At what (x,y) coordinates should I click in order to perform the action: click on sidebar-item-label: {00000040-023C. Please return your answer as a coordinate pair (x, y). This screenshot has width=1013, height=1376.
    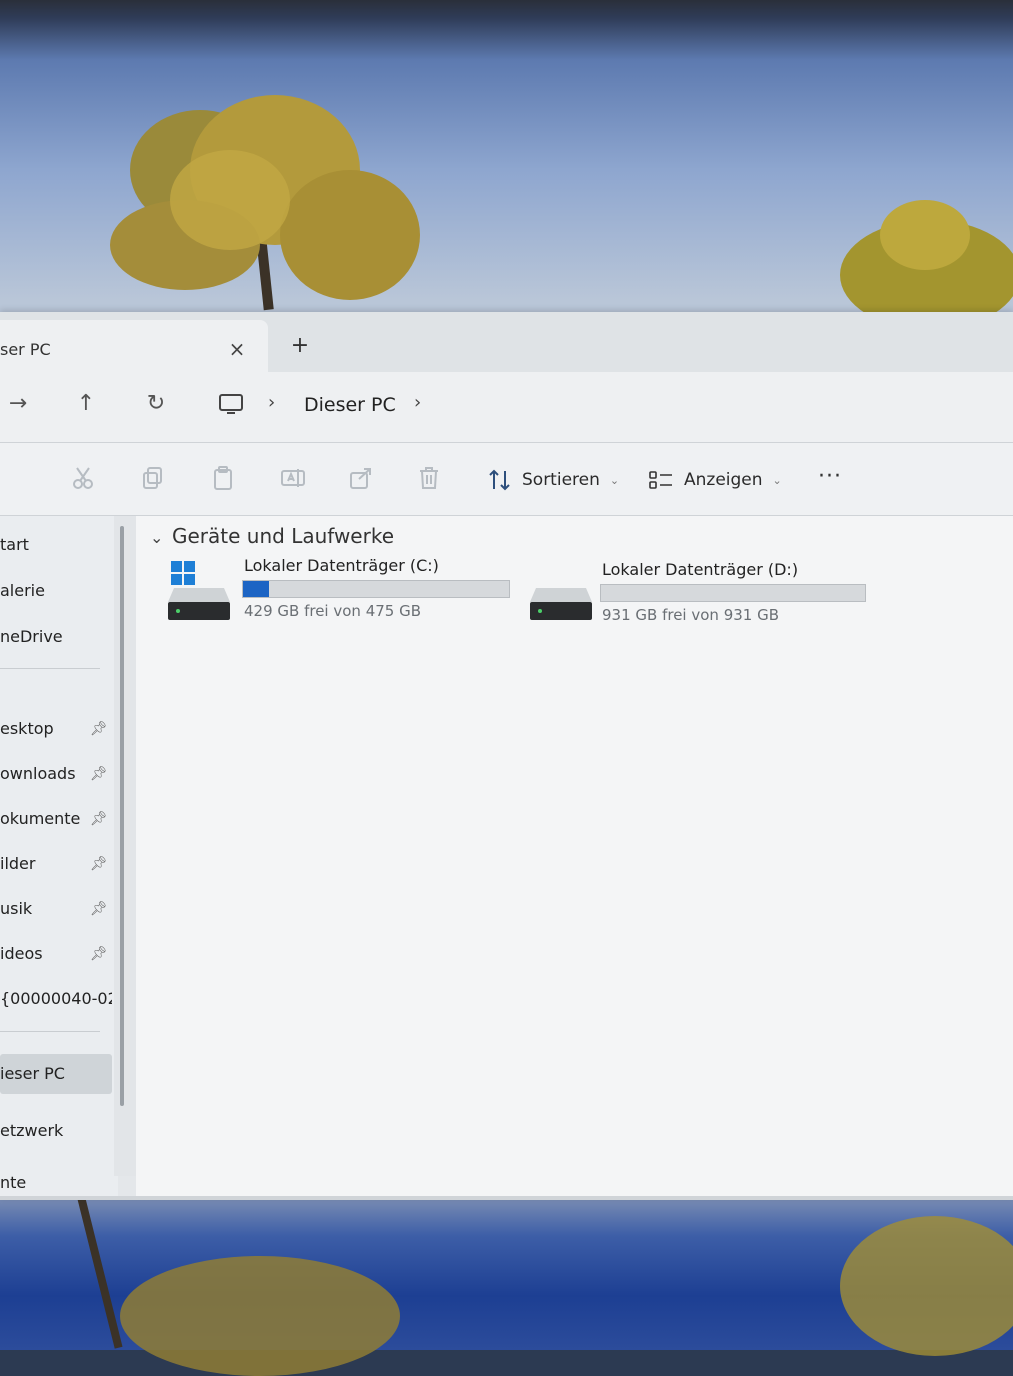
    Looking at the image, I should click on (56, 998).